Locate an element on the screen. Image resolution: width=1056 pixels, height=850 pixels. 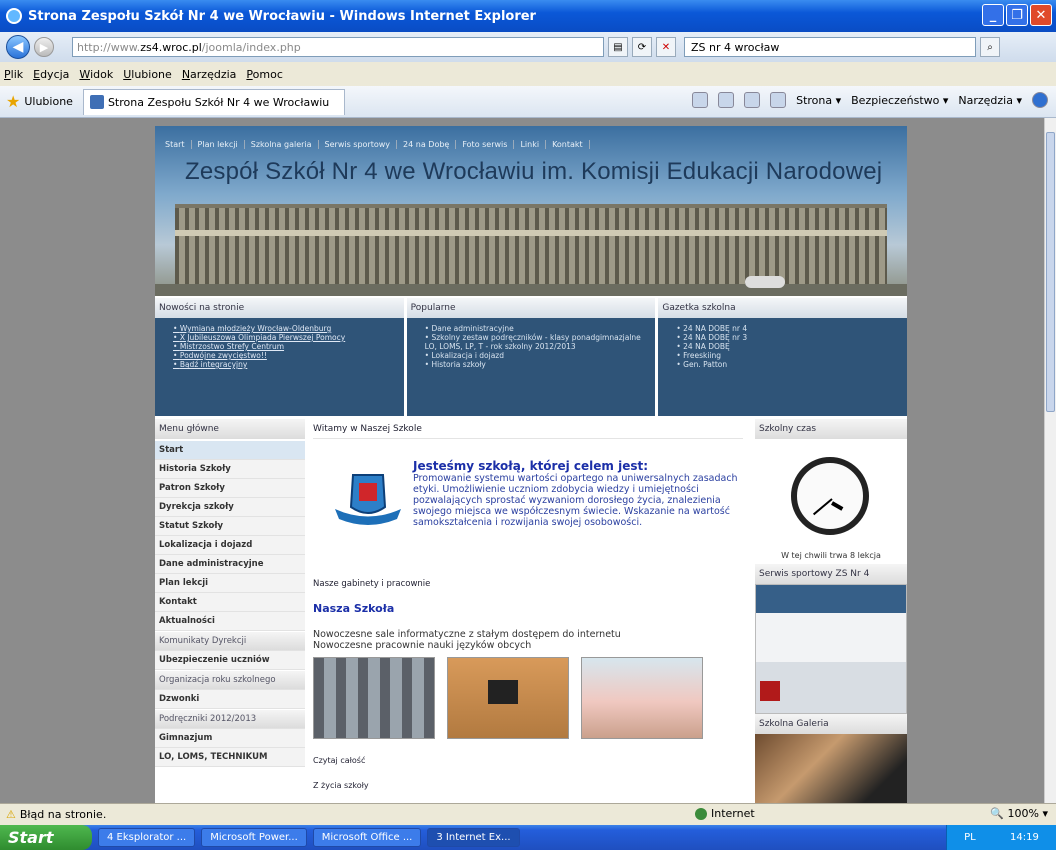
popular-link: Dane administracyjne is located at coordinates (540, 328).